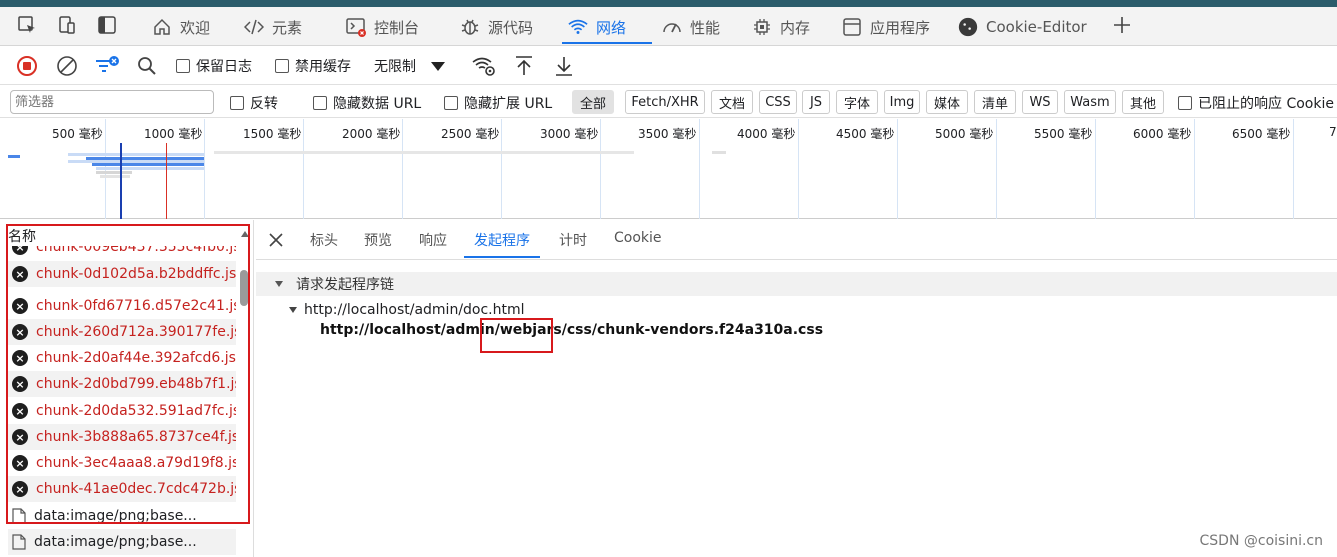 The width and height of the screenshot is (1337, 557). I want to click on device-toolbar-icon, so click(67, 25).